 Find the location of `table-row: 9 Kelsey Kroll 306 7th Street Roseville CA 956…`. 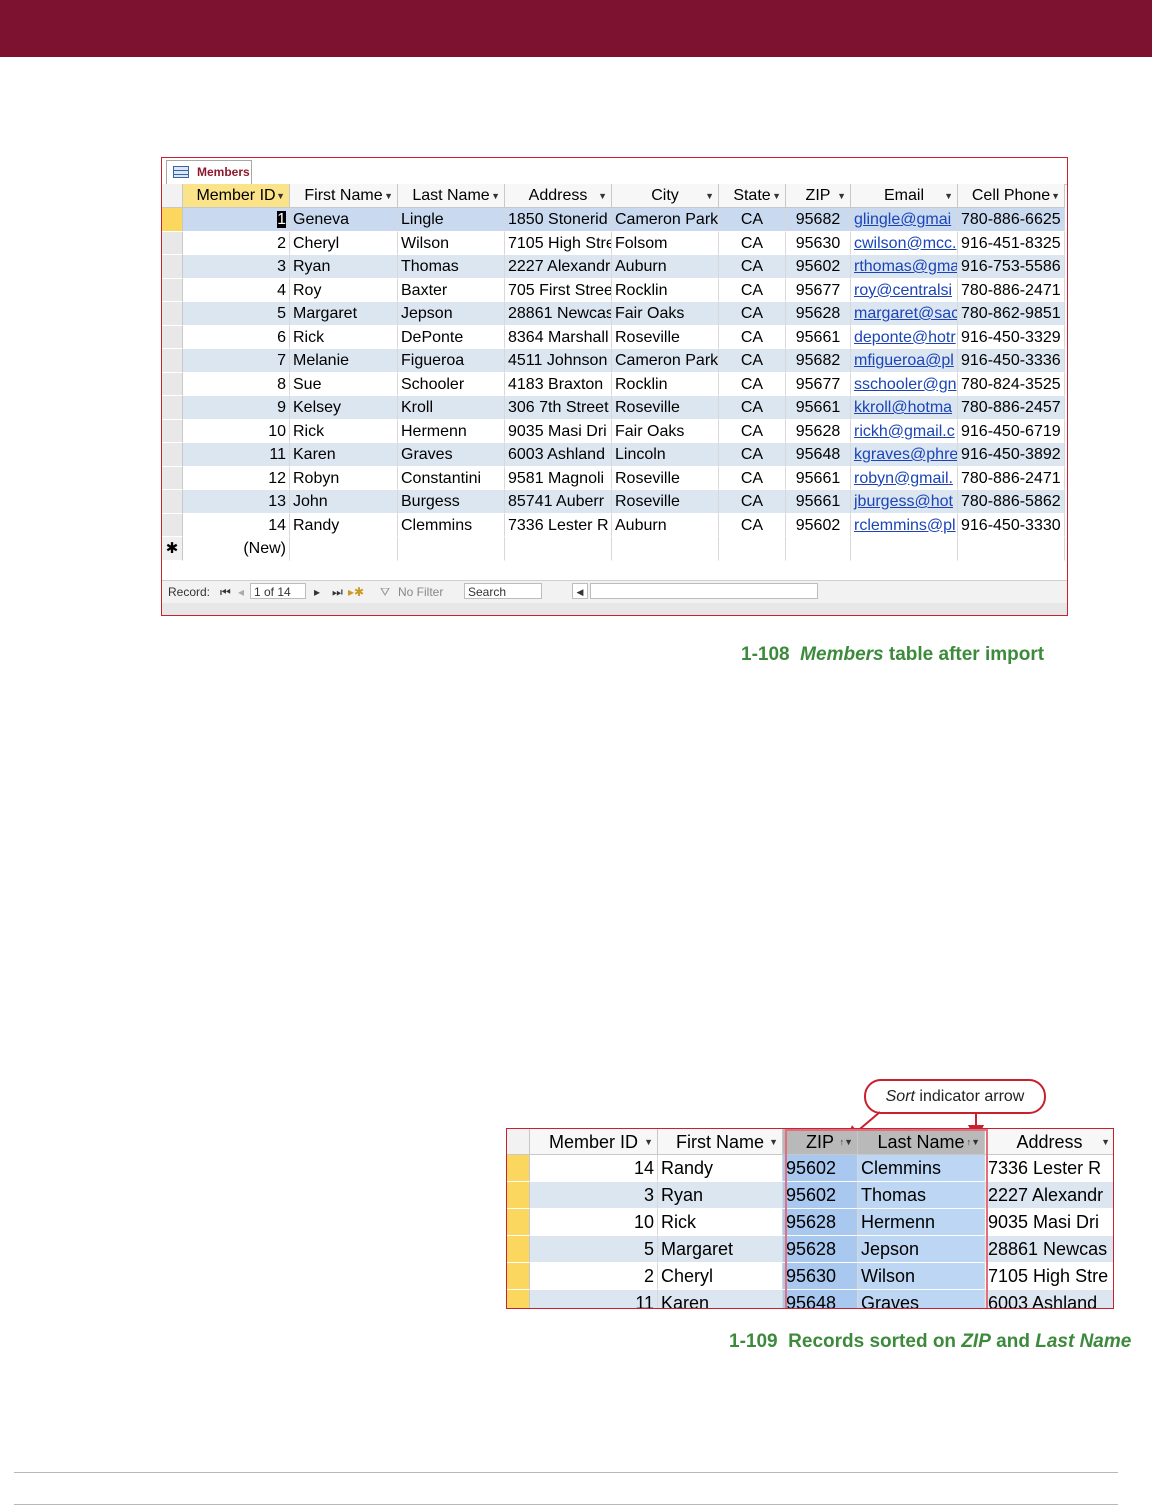

table-row: 9 Kelsey Kroll 306 7th Street Roseville CA 956… is located at coordinates (613, 408).